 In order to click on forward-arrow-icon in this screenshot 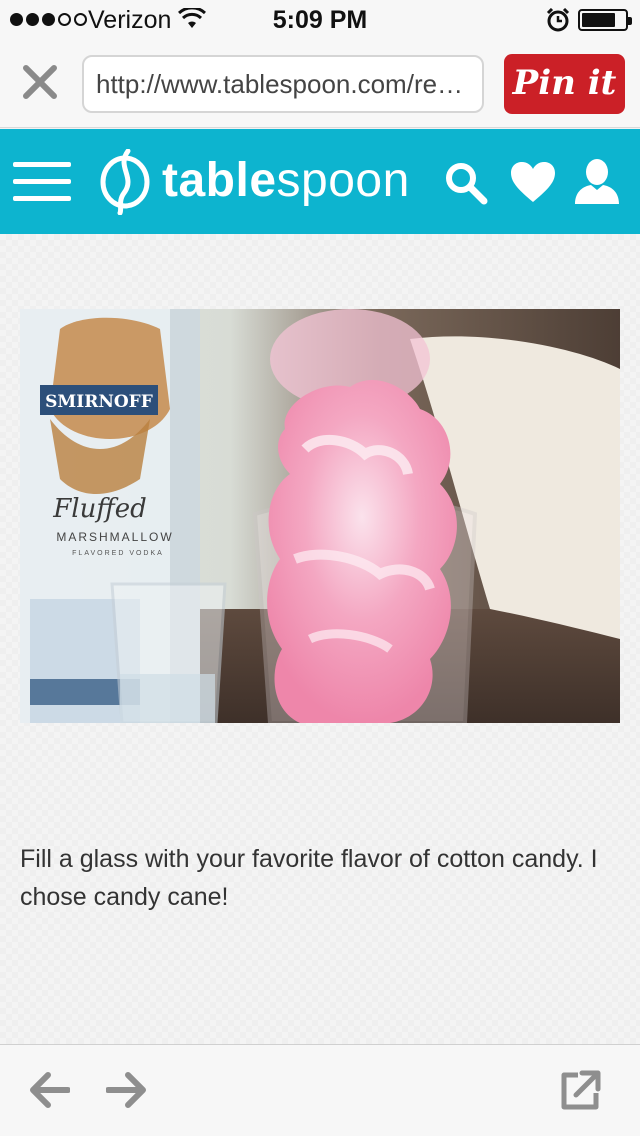, I will do `click(127, 1090)`.